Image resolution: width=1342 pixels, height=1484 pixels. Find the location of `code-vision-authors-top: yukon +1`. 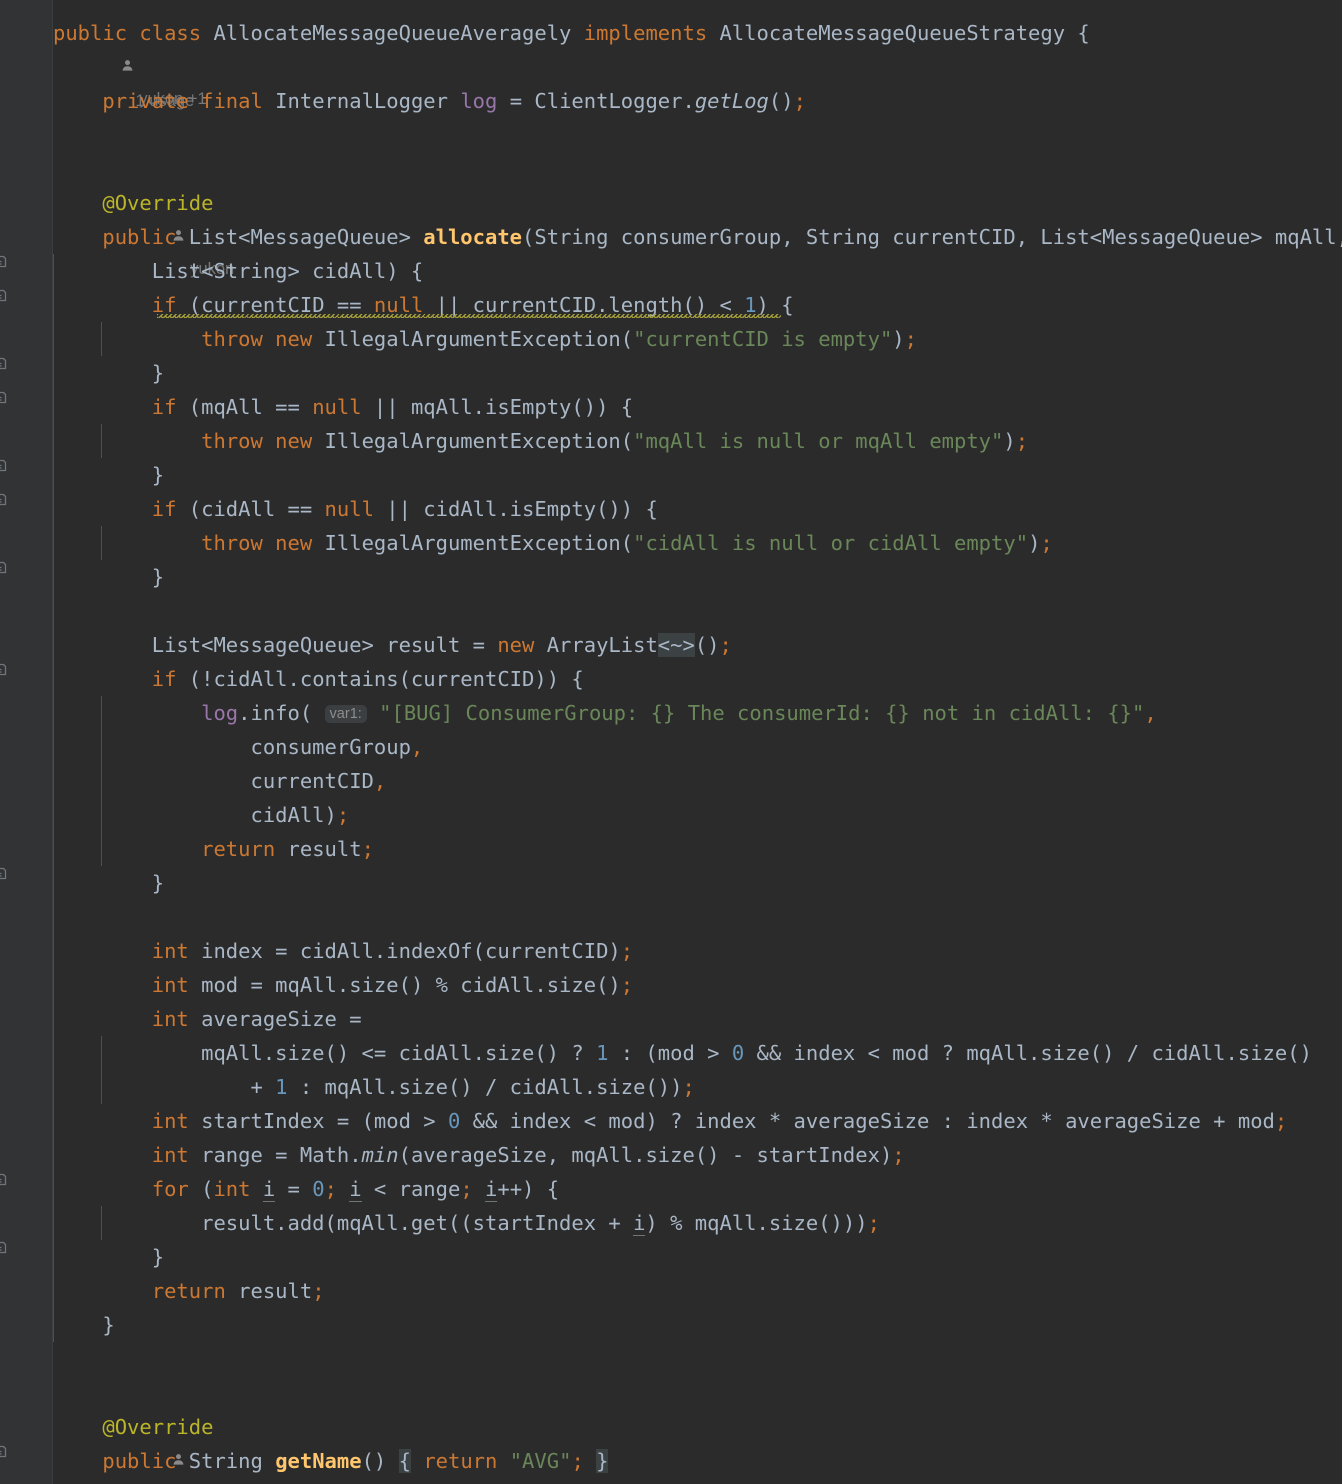

code-vision-authors-top: yukon +1 is located at coordinates (132, 54).